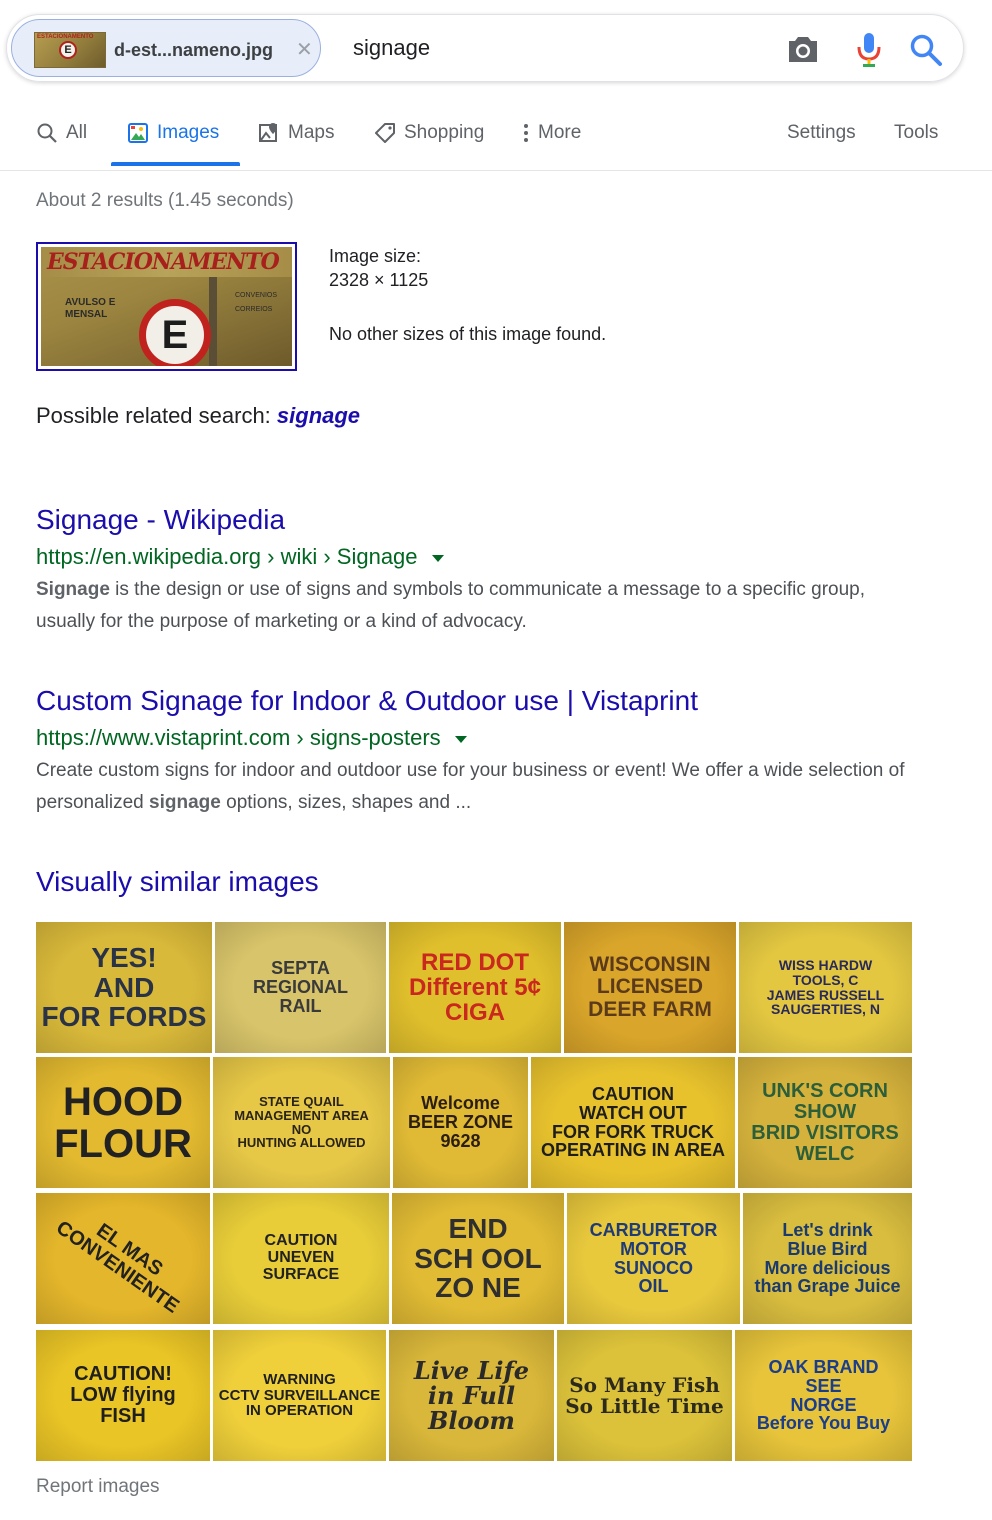  Describe the element at coordinates (123, 1258) in the screenshot. I see `similar-image: EL MAS CONVENIENTE` at that location.